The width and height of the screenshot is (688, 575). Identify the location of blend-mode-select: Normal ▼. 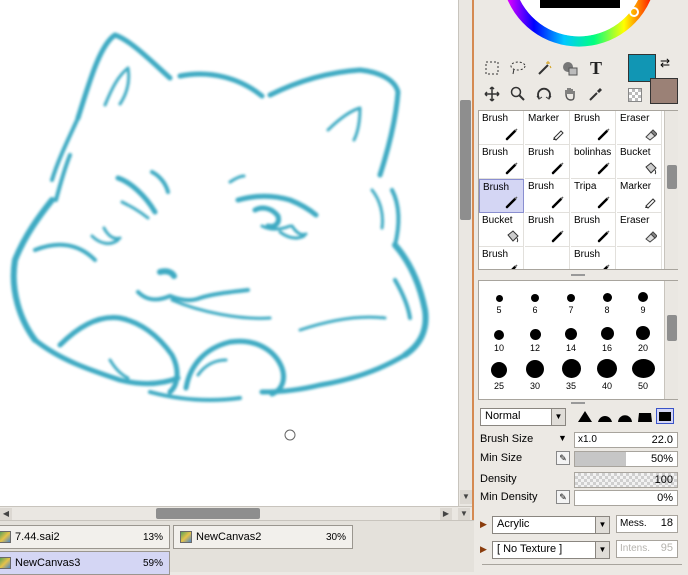
(523, 417).